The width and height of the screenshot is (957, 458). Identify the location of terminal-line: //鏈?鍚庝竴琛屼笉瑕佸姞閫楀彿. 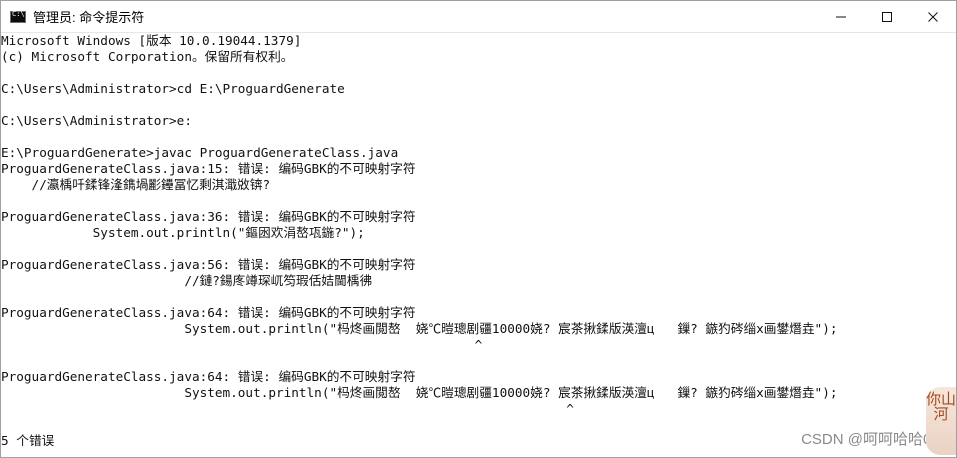
(187, 280).